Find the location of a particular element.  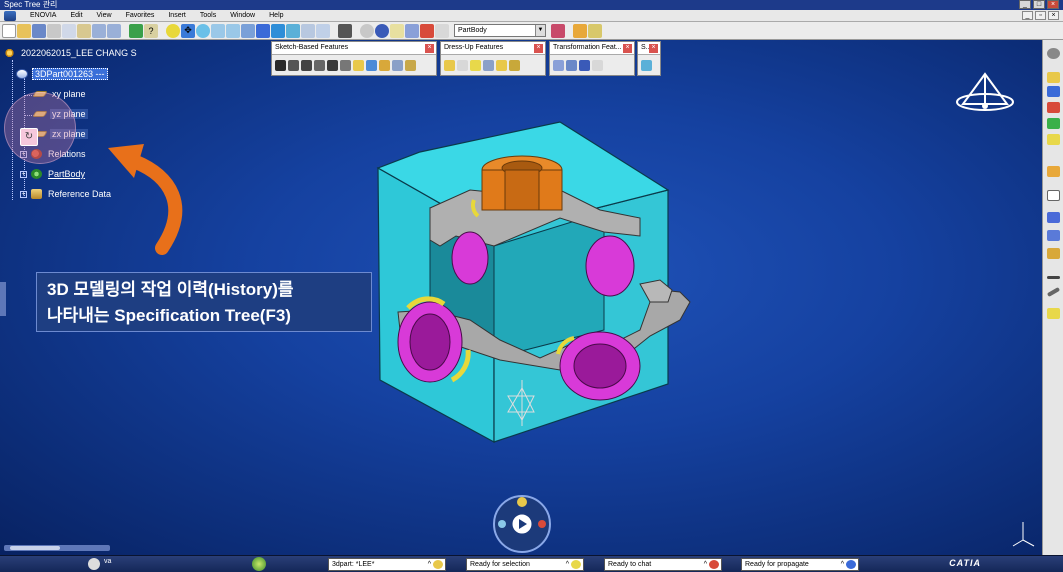

undo-icon is located at coordinates (99, 30).